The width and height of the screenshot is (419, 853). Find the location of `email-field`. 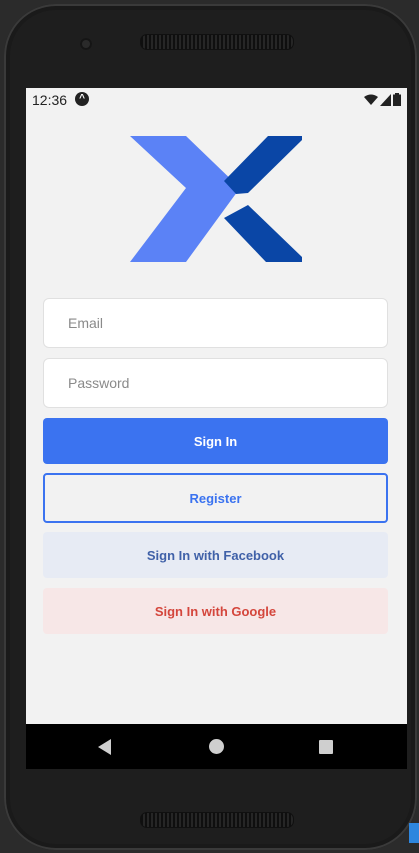

email-field is located at coordinates (215, 323).